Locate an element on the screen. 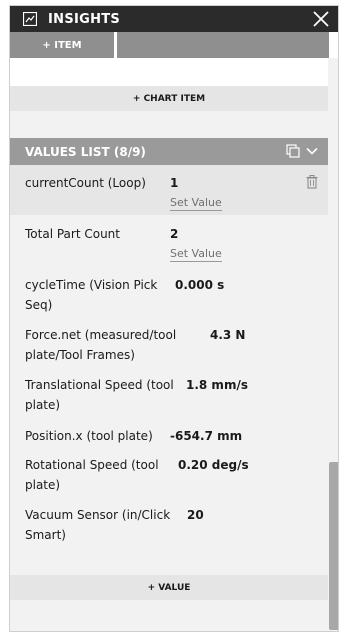  value-label: Seq) is located at coordinates (39, 305).